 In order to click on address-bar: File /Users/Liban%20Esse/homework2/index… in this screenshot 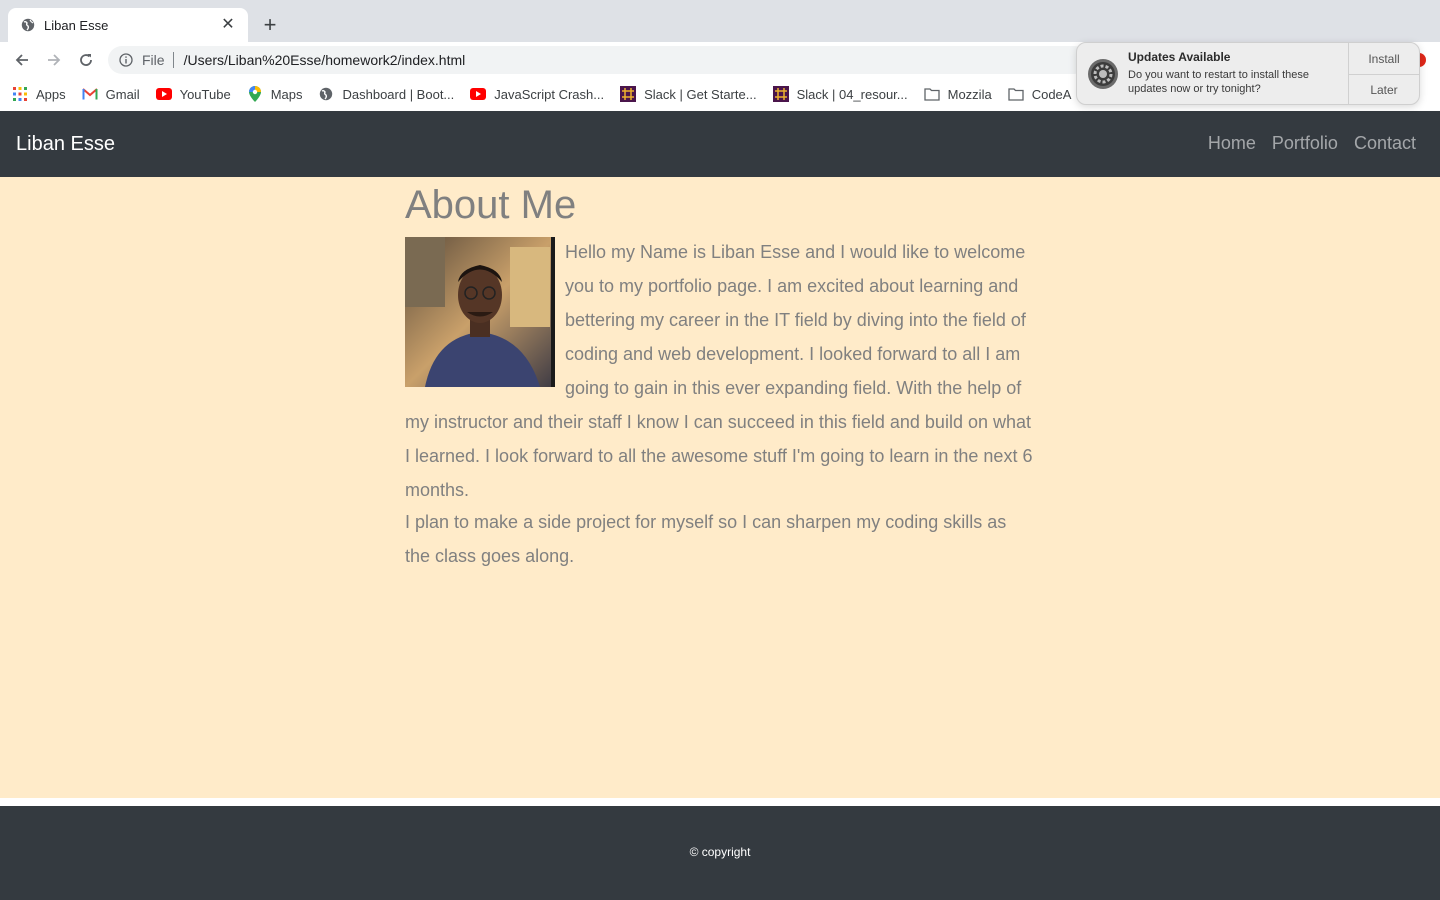, I will do `click(598, 60)`.